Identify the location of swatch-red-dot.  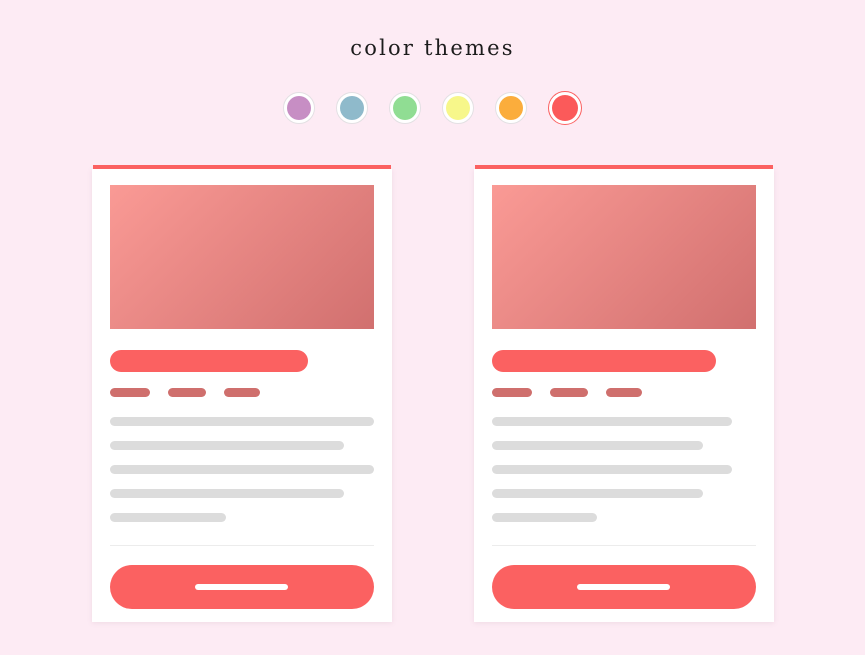
(565, 108).